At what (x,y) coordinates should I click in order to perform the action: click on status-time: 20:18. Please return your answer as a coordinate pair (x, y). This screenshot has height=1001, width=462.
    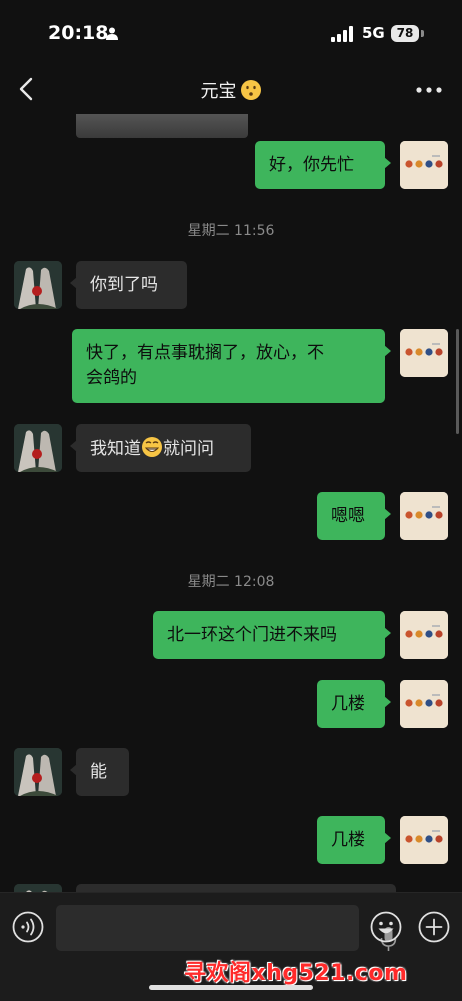
    Looking at the image, I should click on (78, 33).